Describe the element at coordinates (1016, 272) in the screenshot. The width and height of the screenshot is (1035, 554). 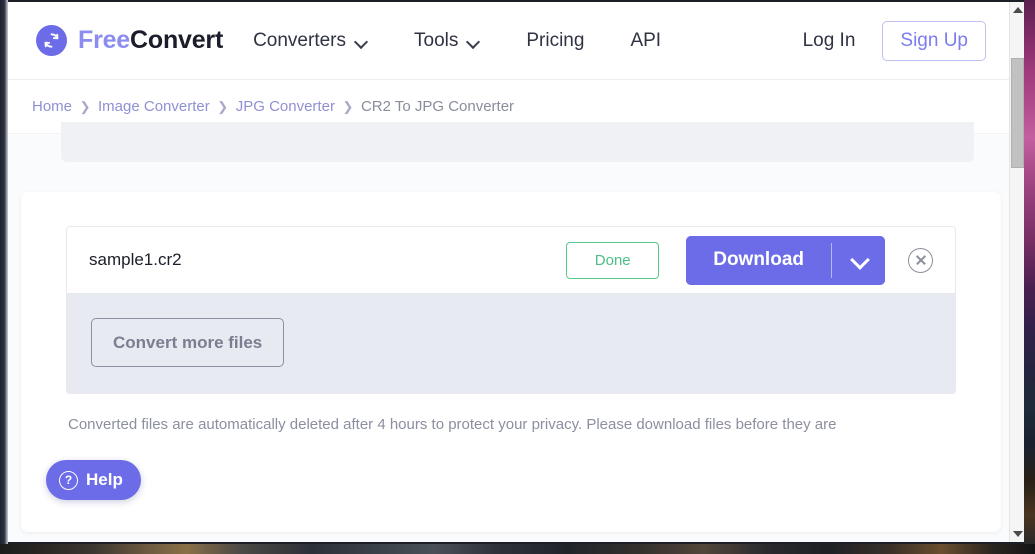
I see `vertical-scrollbar` at that location.